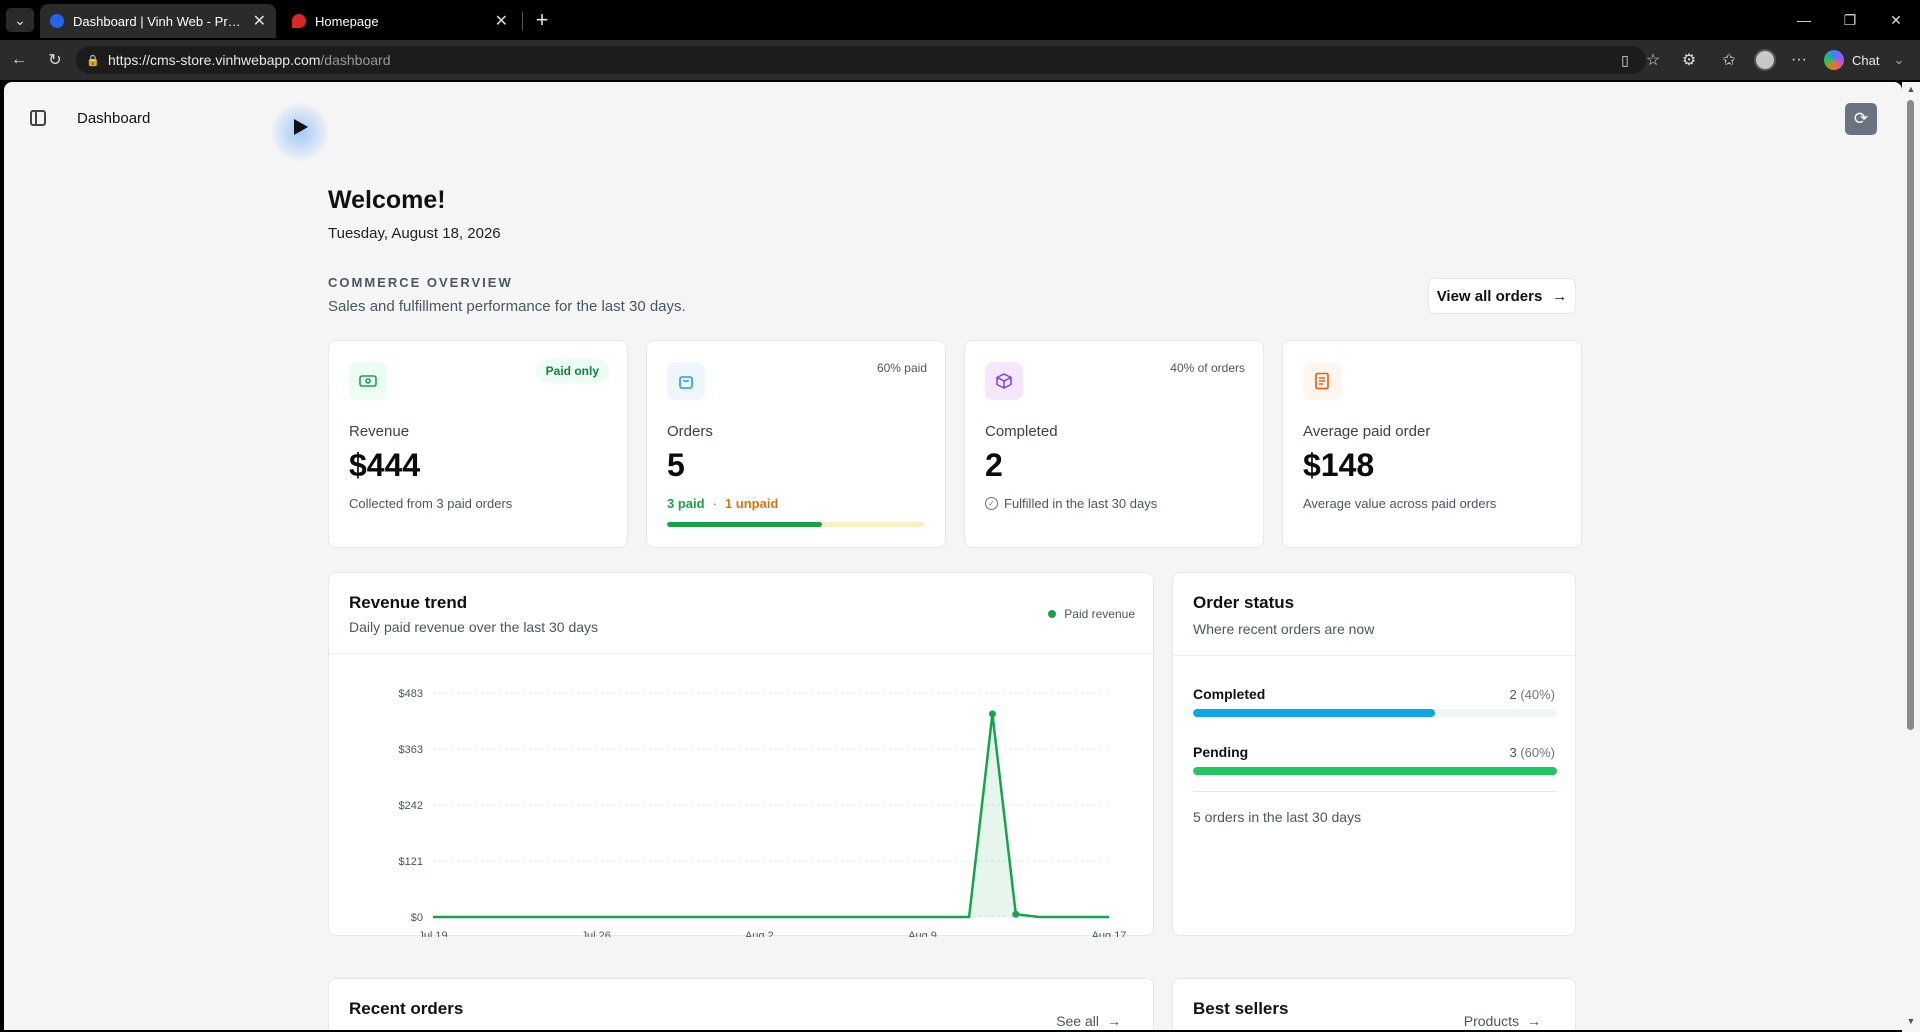 Image resolution: width=1920 pixels, height=1032 pixels. I want to click on url-path: /dashboard, so click(355, 60).